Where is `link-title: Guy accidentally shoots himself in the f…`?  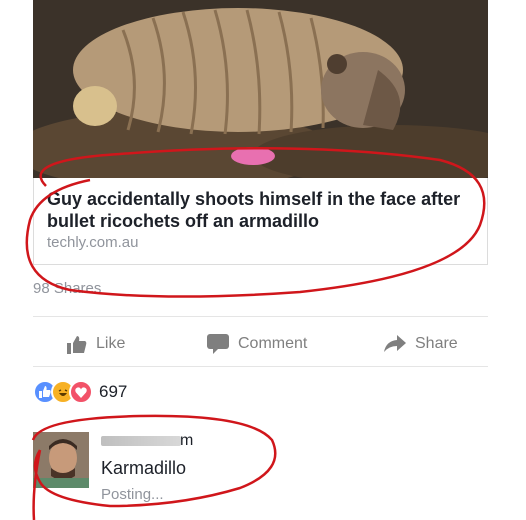 link-title: Guy accidentally shoots himself in the f… is located at coordinates (262, 210).